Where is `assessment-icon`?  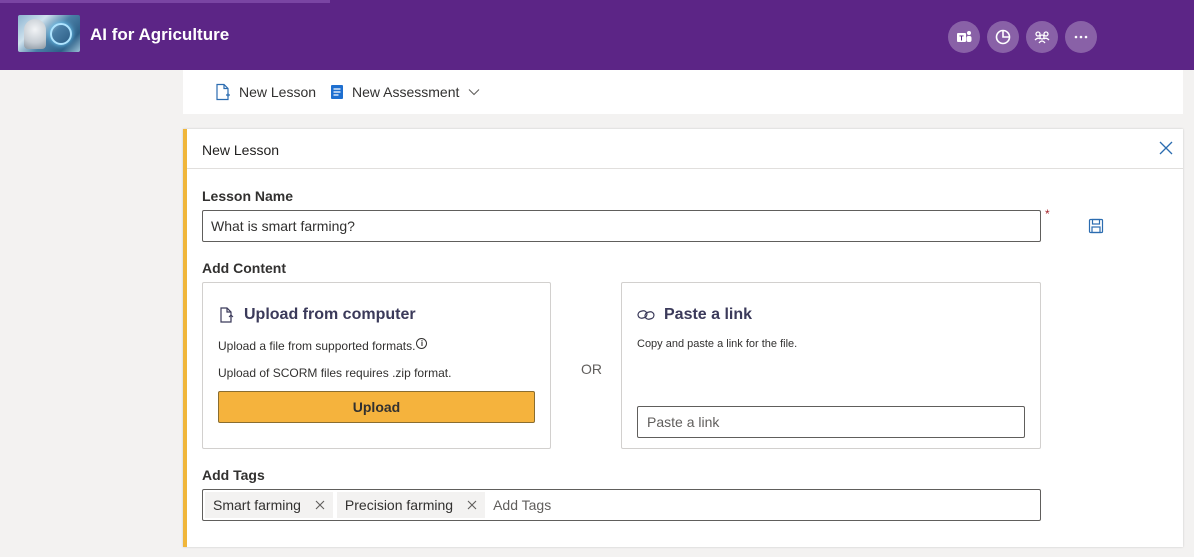
assessment-icon is located at coordinates (337, 92).